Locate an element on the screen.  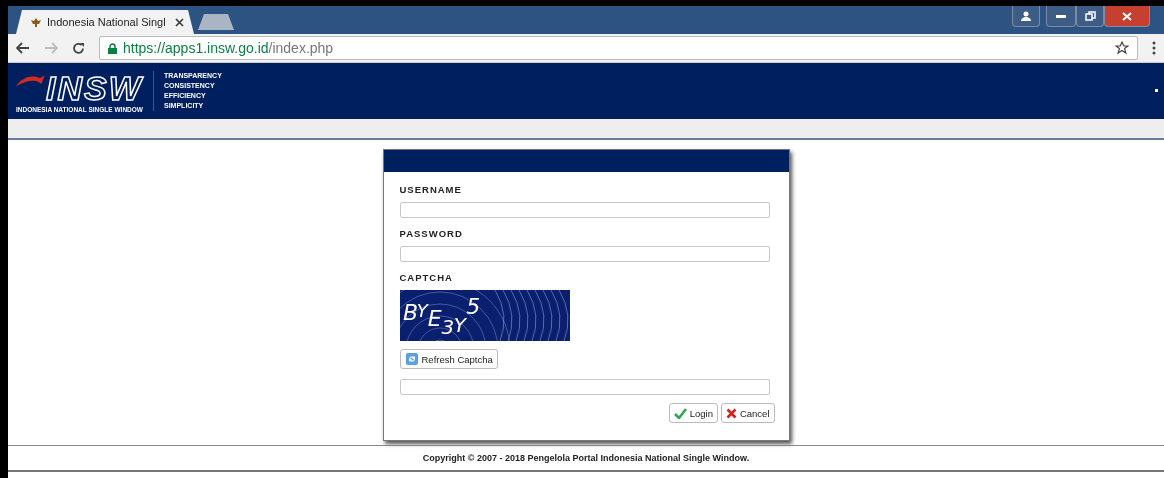
close-window-button is located at coordinates (1127, 16).